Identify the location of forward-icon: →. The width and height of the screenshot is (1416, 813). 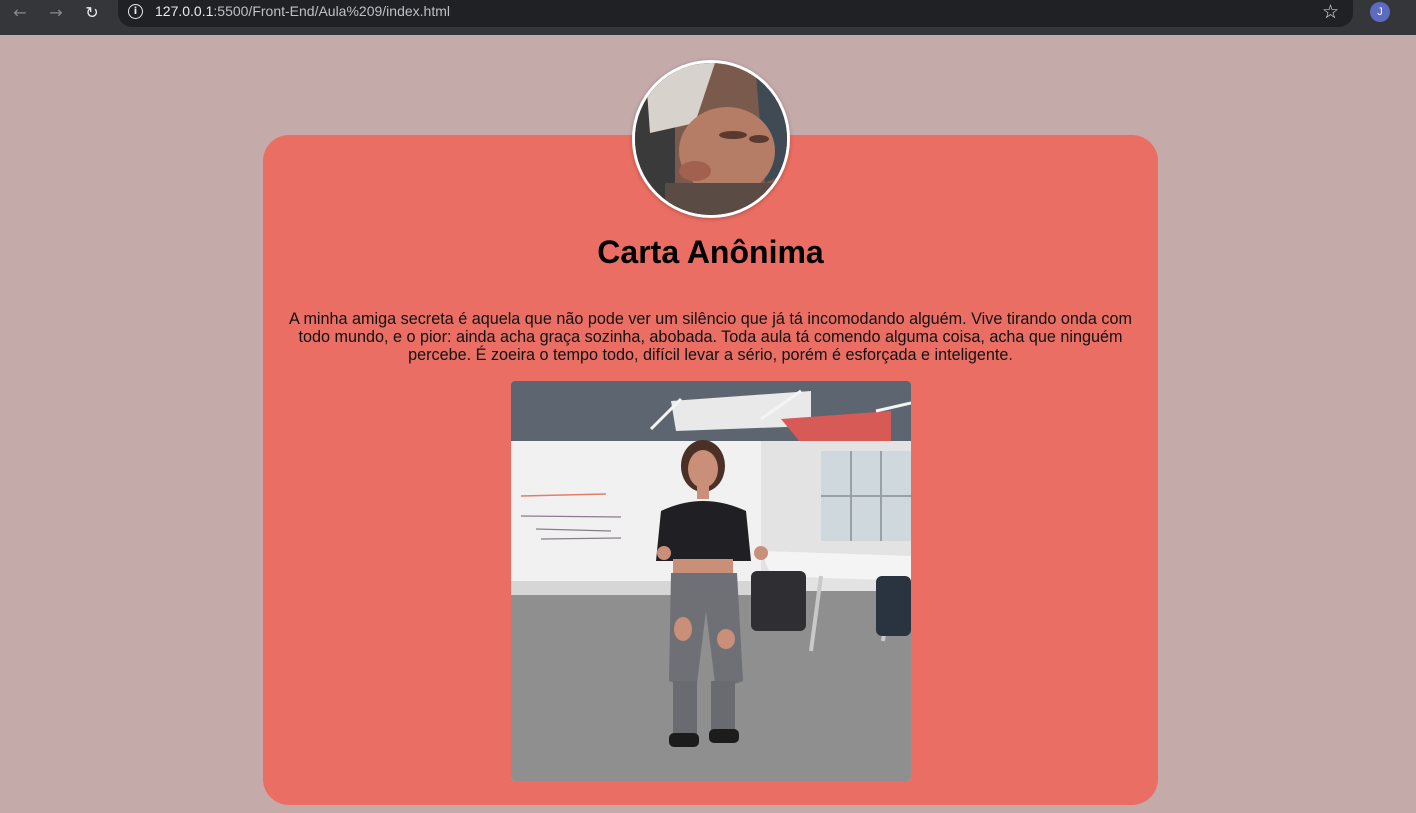
(56, 12).